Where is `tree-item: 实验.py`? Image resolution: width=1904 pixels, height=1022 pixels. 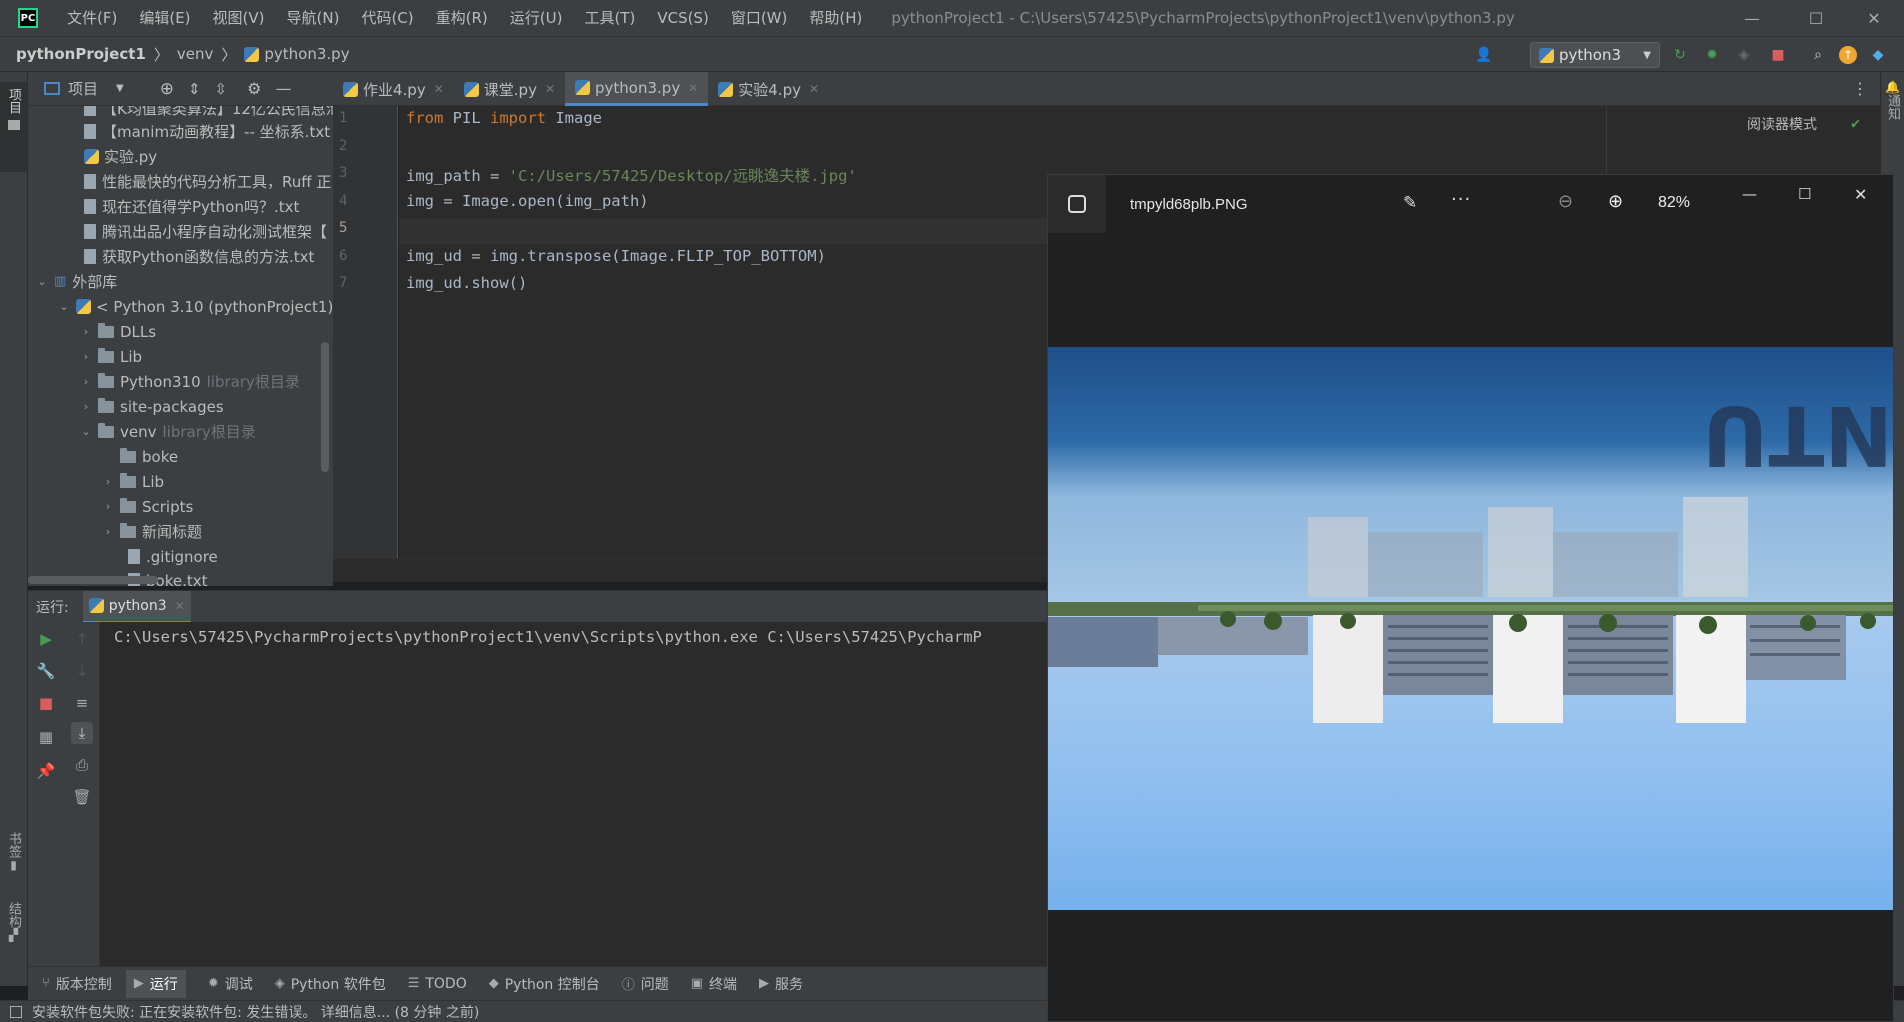
tree-item: 实验.py is located at coordinates (120, 156).